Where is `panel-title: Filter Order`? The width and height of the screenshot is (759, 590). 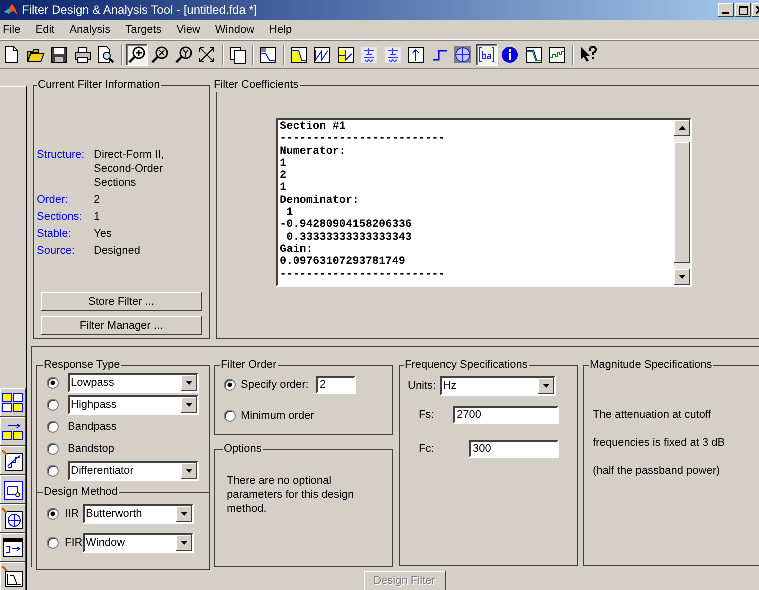
panel-title: Filter Order is located at coordinates (249, 365).